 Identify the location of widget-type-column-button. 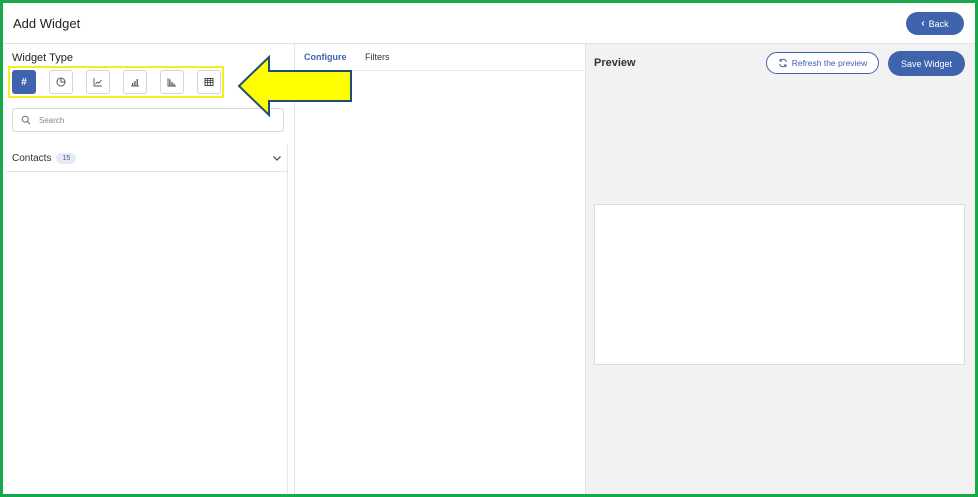
(172, 82).